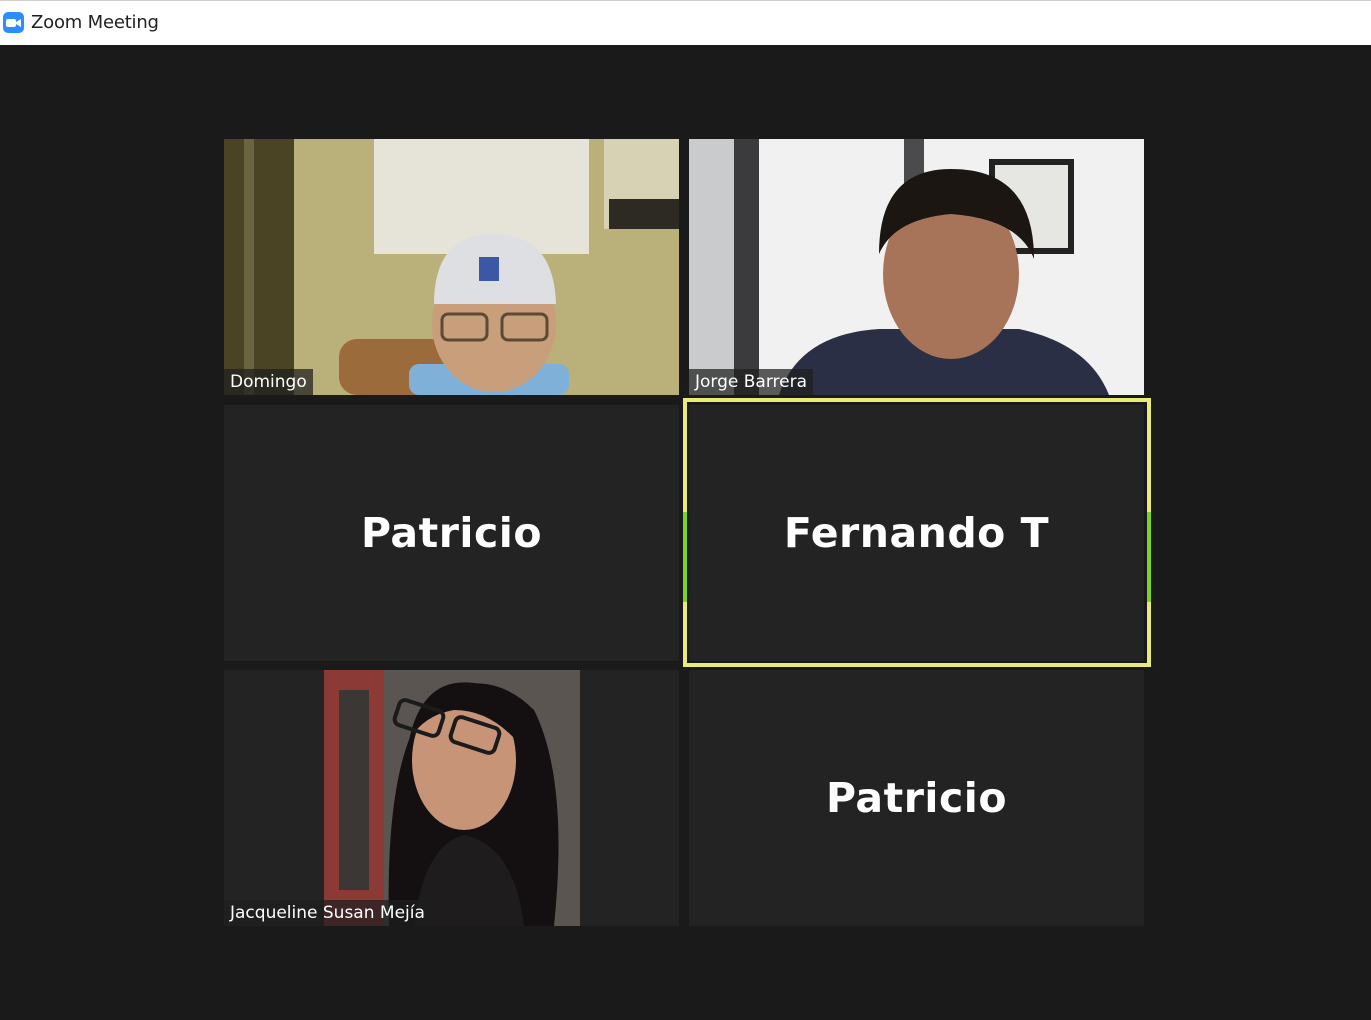 The height and width of the screenshot is (1020, 1371). What do you see at coordinates (95, 22) in the screenshot?
I see `window-title: Zoom Meeting` at bounding box center [95, 22].